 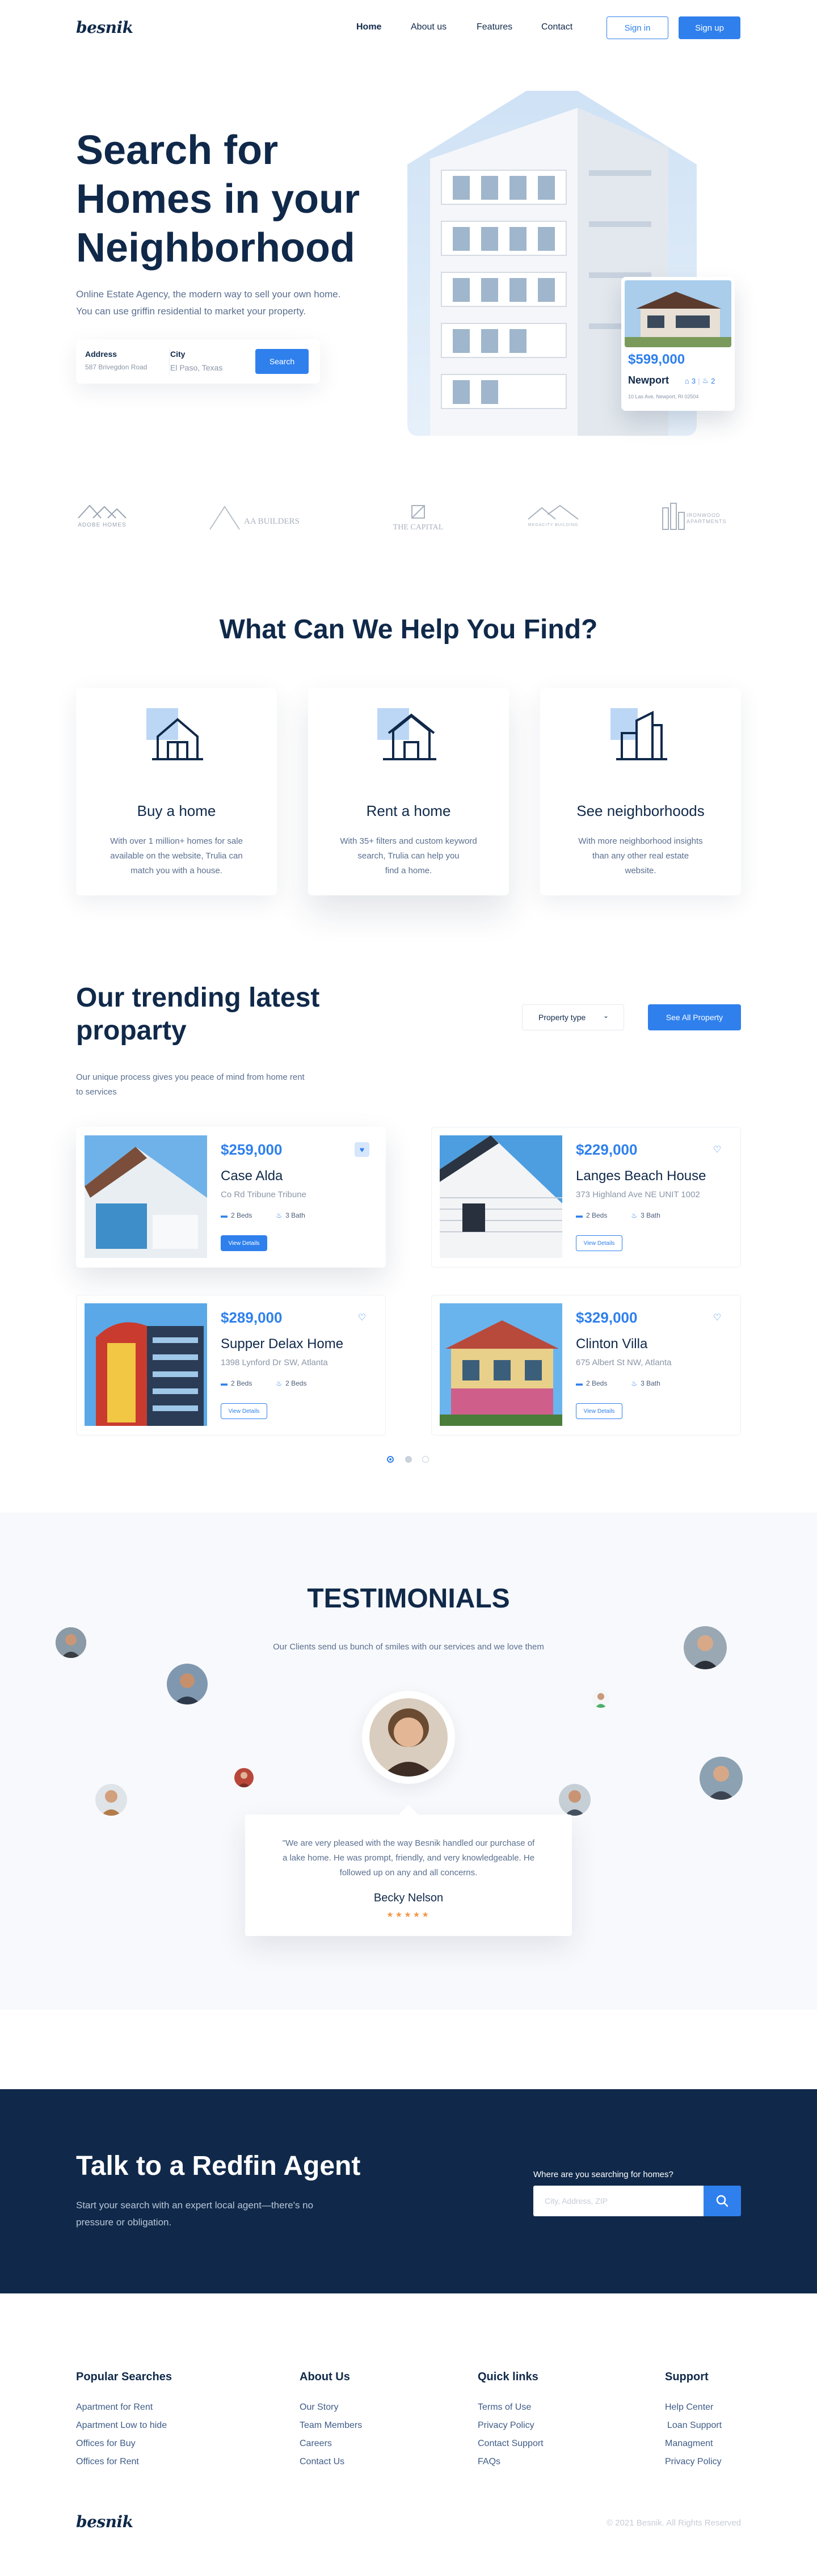 I want to click on nav-contact: Contact, so click(x=564, y=27).